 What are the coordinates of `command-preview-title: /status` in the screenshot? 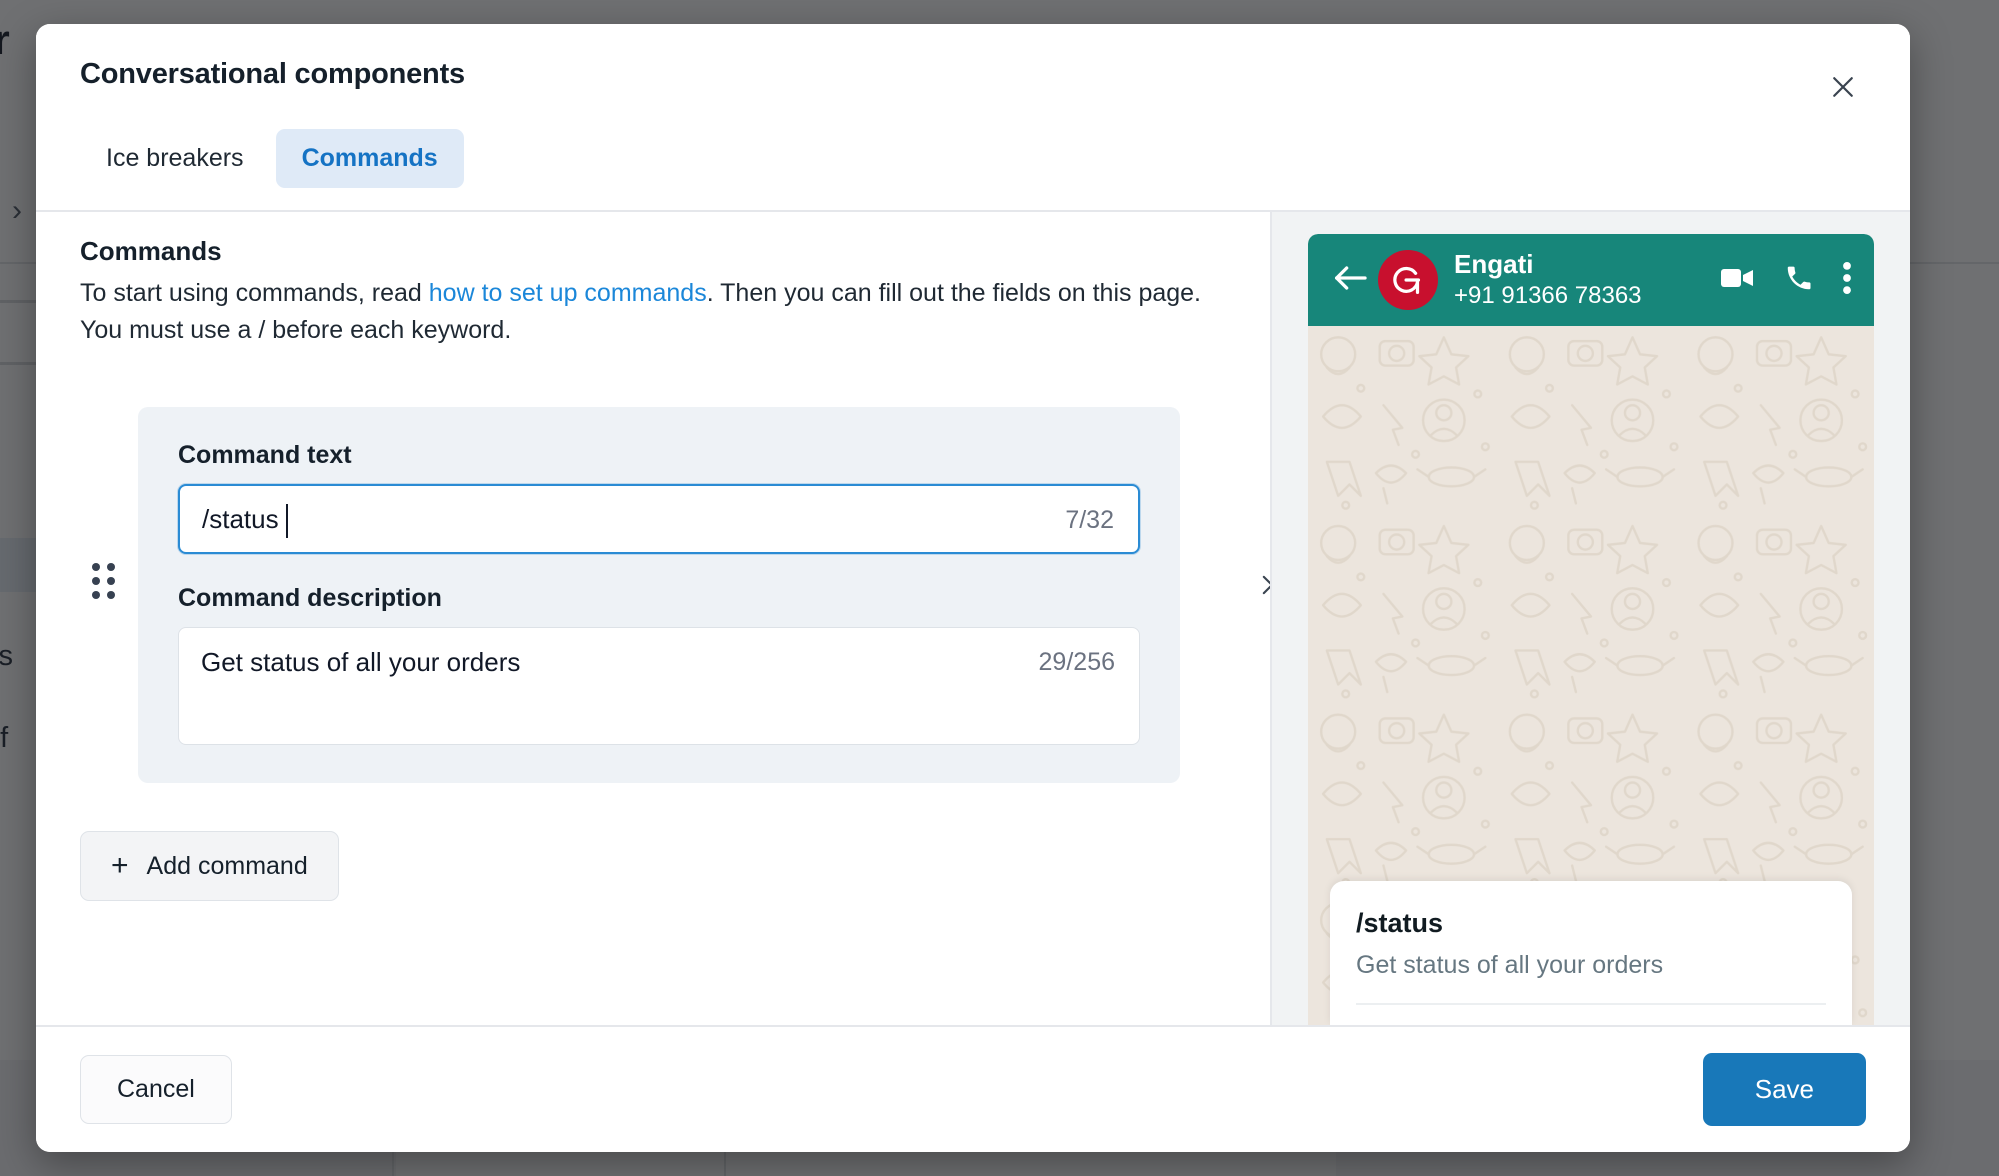 It's located at (1400, 922).